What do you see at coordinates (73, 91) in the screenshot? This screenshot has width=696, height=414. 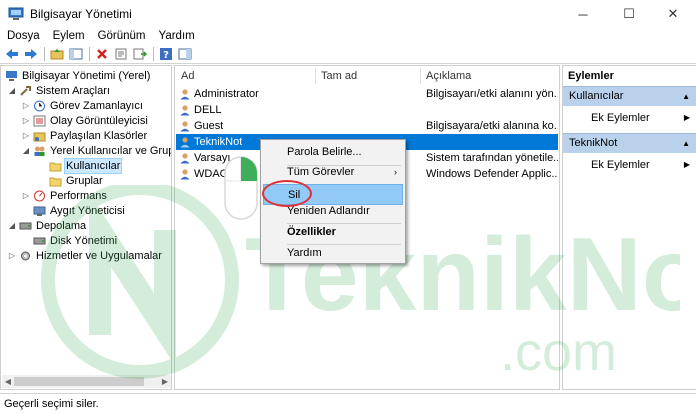 I see `tree-item-label: Sistem Araçları` at bounding box center [73, 91].